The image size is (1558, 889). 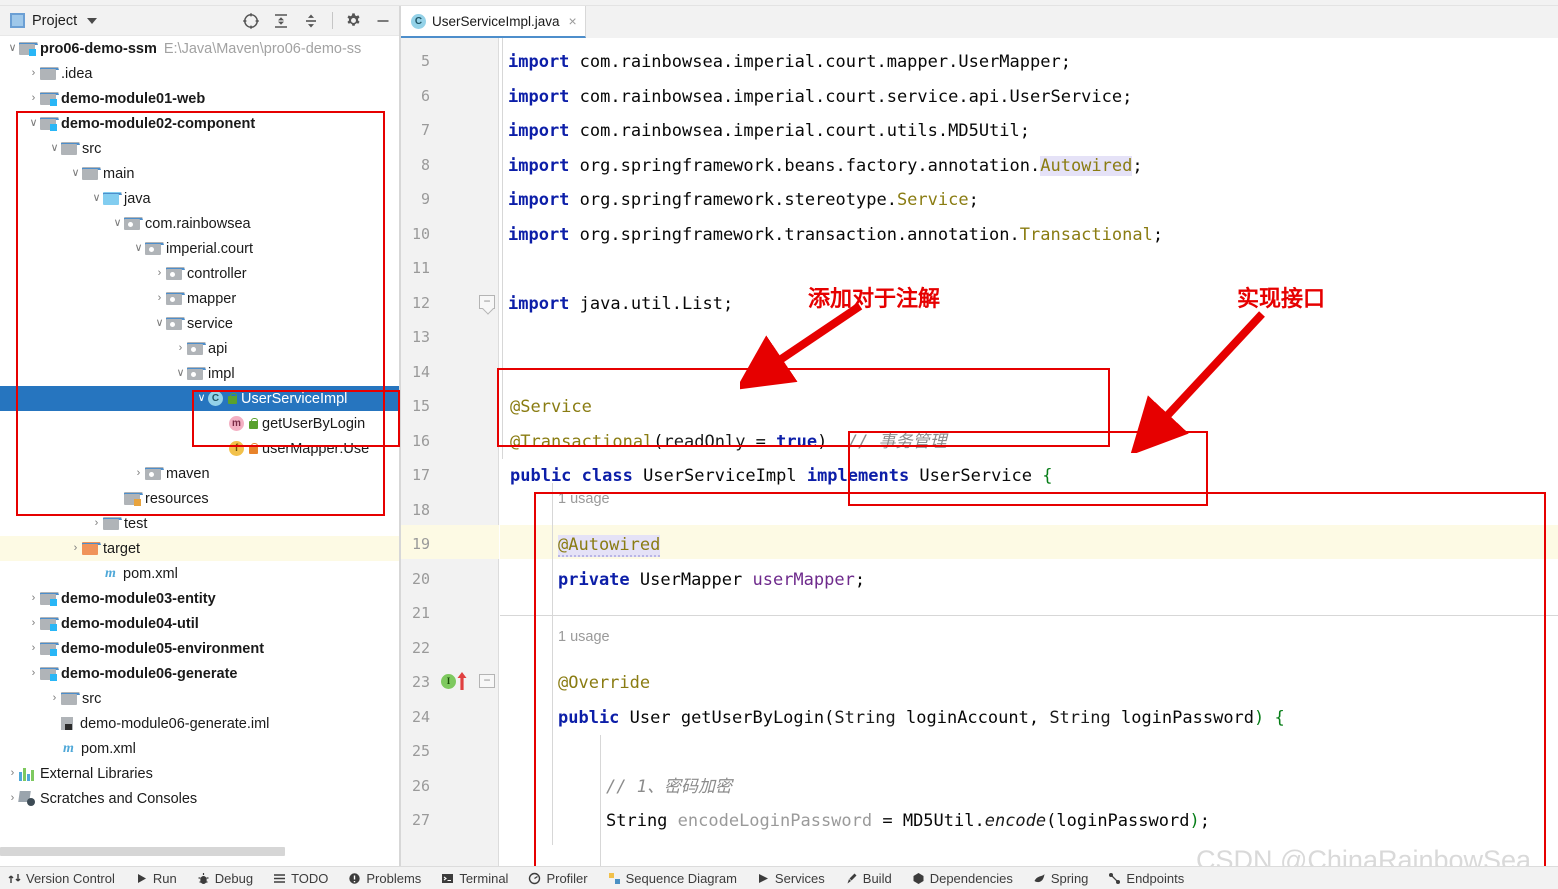 I want to click on bottom-bar-item-problems: Problems, so click(x=384, y=878).